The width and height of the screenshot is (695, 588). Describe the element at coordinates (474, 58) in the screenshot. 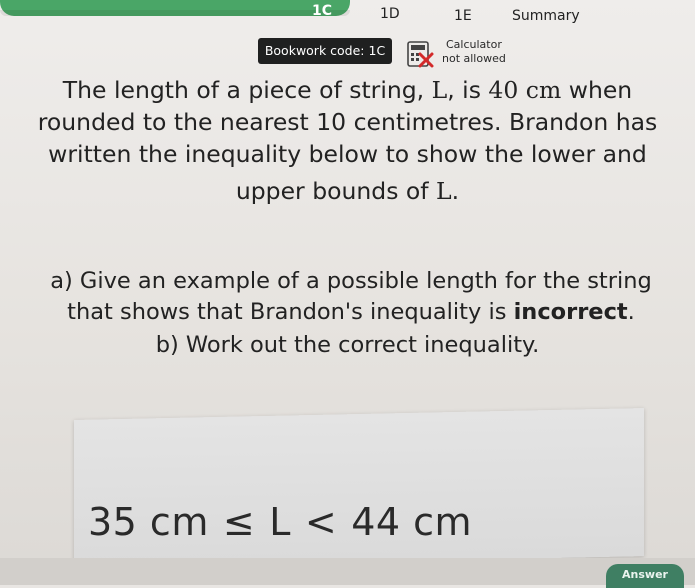

I see `calculator-status-label: not allowed` at that location.